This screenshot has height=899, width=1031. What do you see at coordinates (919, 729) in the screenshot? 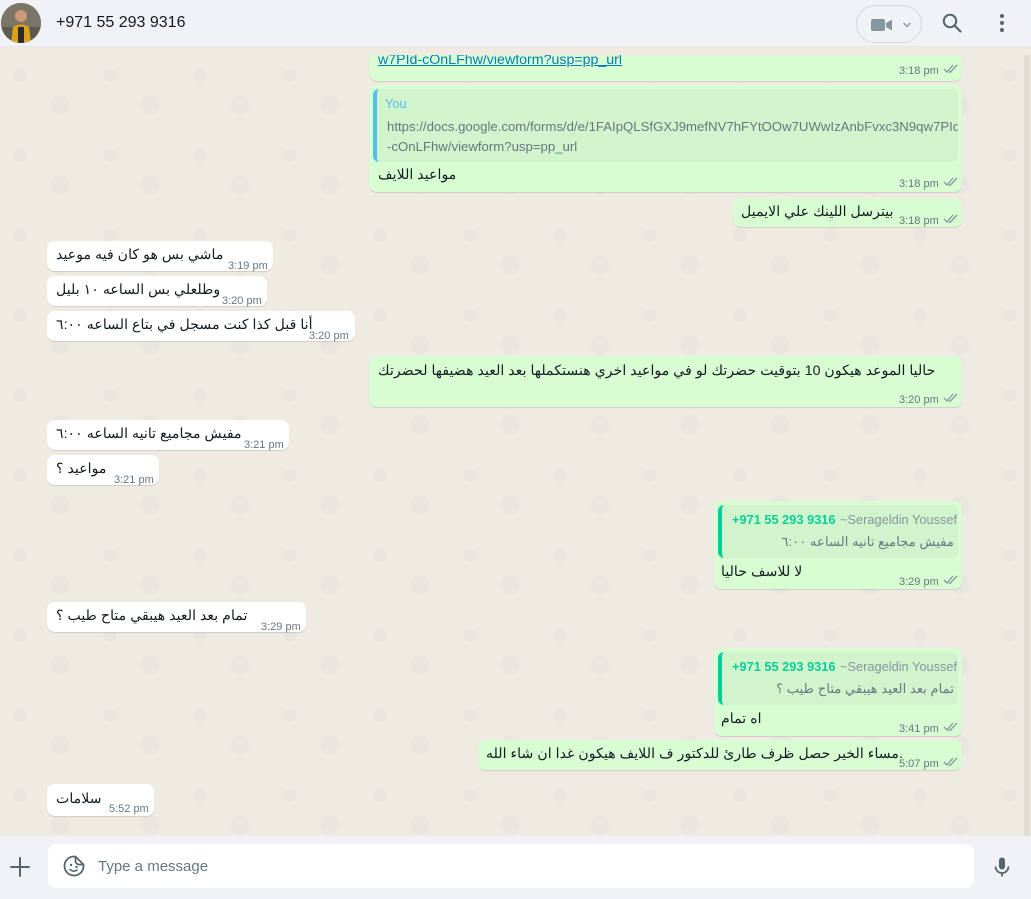
I see `message-time: 3:41 pm` at bounding box center [919, 729].